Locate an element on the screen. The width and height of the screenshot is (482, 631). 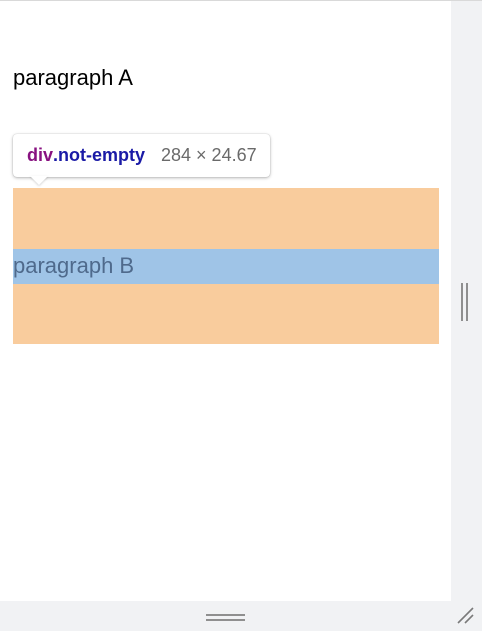
paragraph-b: paragraph B is located at coordinates (74, 265).